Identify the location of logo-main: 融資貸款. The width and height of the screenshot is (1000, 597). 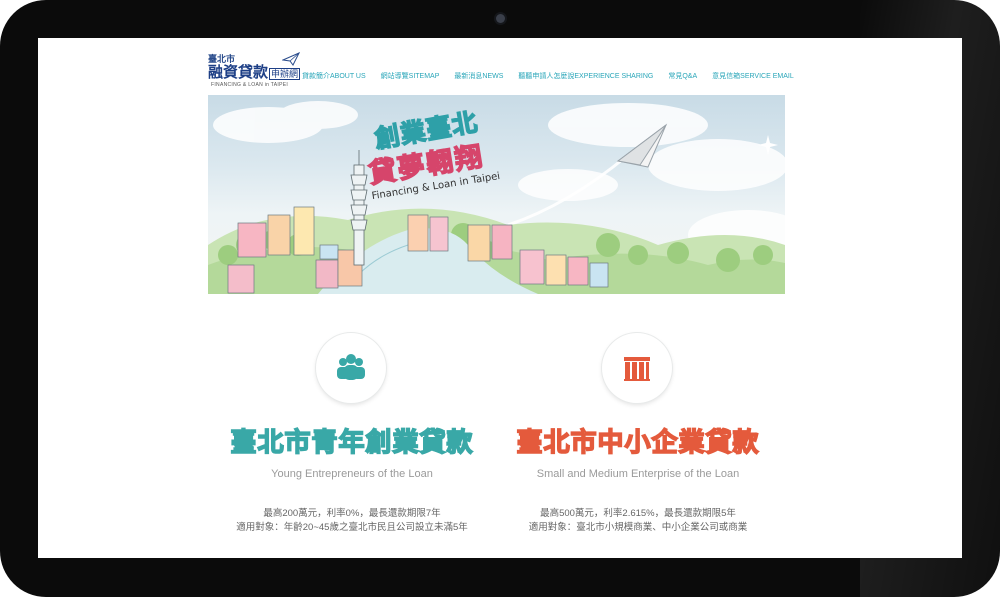
(238, 72).